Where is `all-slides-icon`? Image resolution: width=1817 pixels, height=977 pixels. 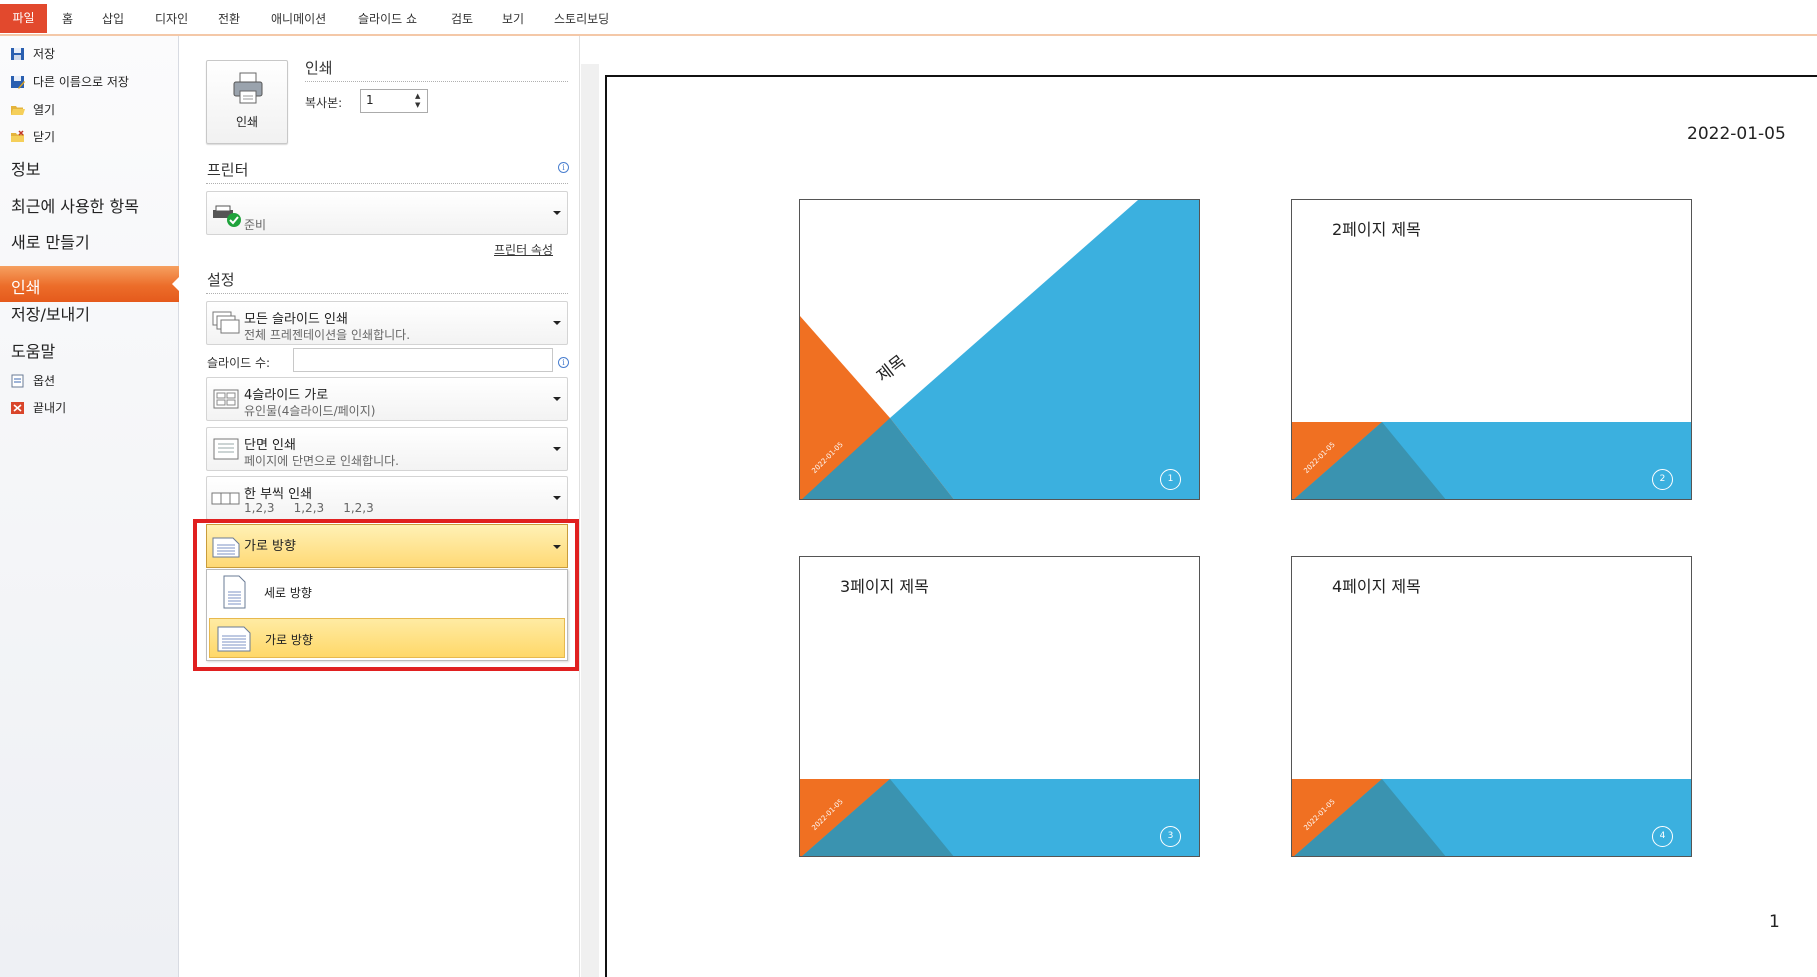
all-slides-icon is located at coordinates (226, 322).